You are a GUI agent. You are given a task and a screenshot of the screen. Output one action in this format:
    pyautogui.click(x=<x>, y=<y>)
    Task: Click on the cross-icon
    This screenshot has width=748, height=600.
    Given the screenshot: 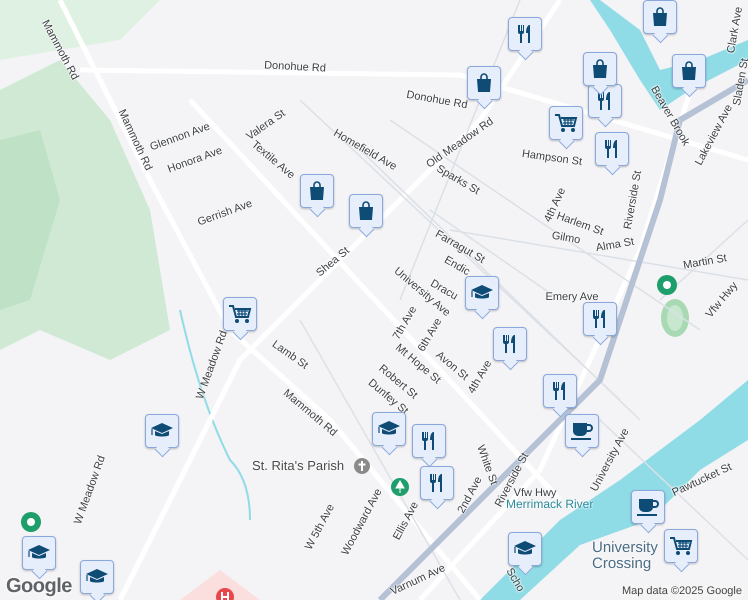 What is the action you would take?
    pyautogui.click(x=362, y=466)
    